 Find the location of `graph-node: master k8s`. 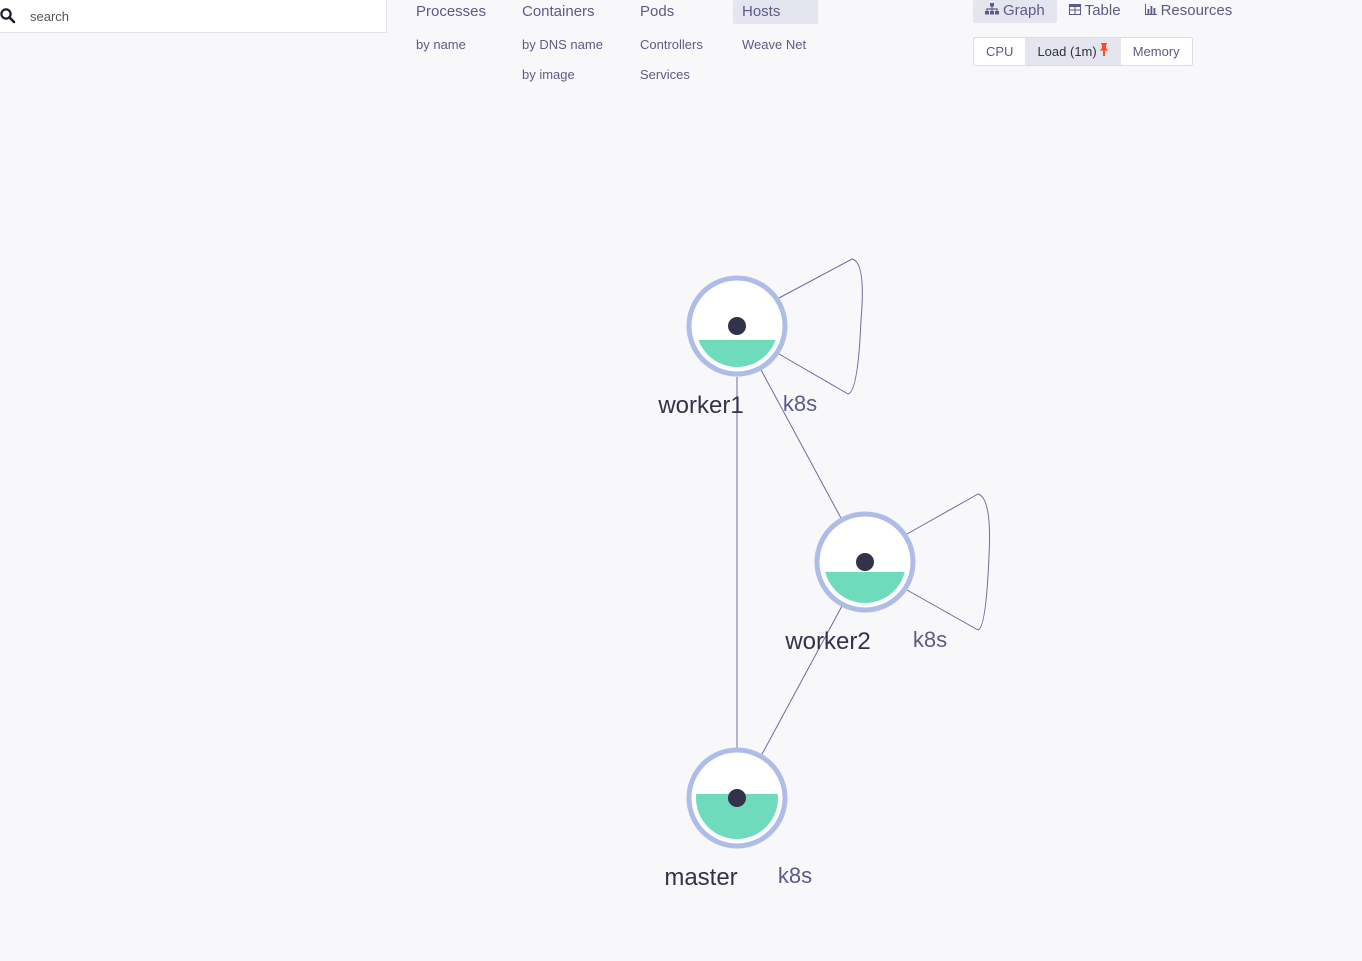

graph-node: master k8s is located at coordinates (738, 819).